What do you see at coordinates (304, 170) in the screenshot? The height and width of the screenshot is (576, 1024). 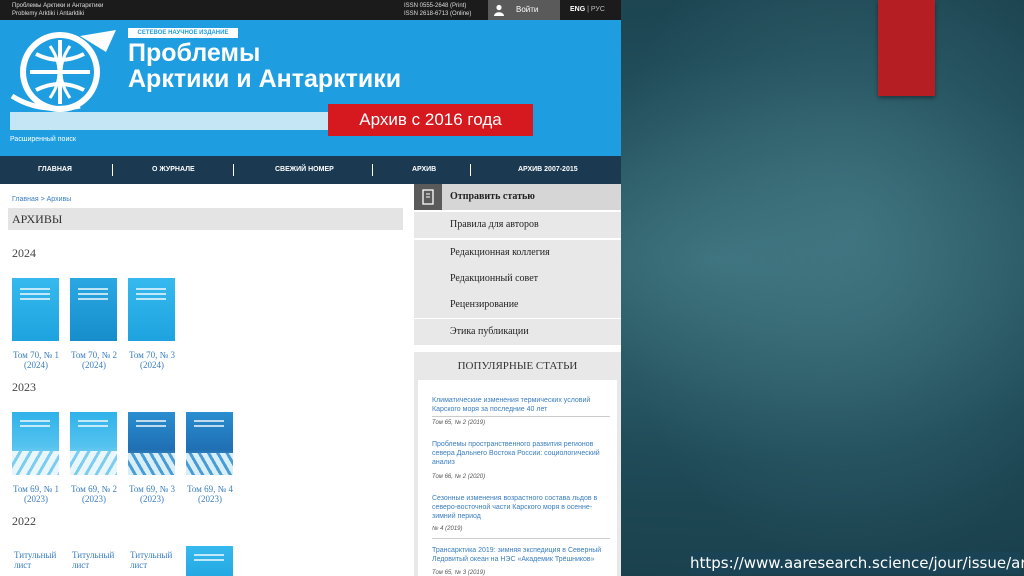 I see `nav-current-issue: СВЕЖИЙ НОМЕР` at bounding box center [304, 170].